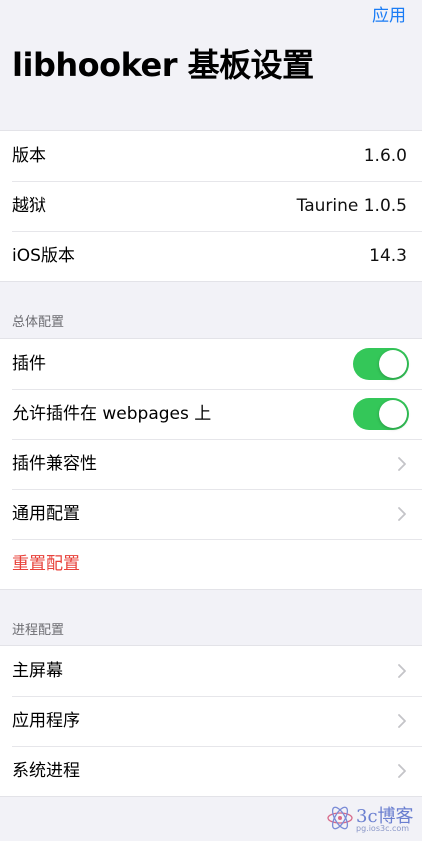 Image resolution: width=422 pixels, height=841 pixels. I want to click on process-section-header: 进程配置, so click(38, 630).